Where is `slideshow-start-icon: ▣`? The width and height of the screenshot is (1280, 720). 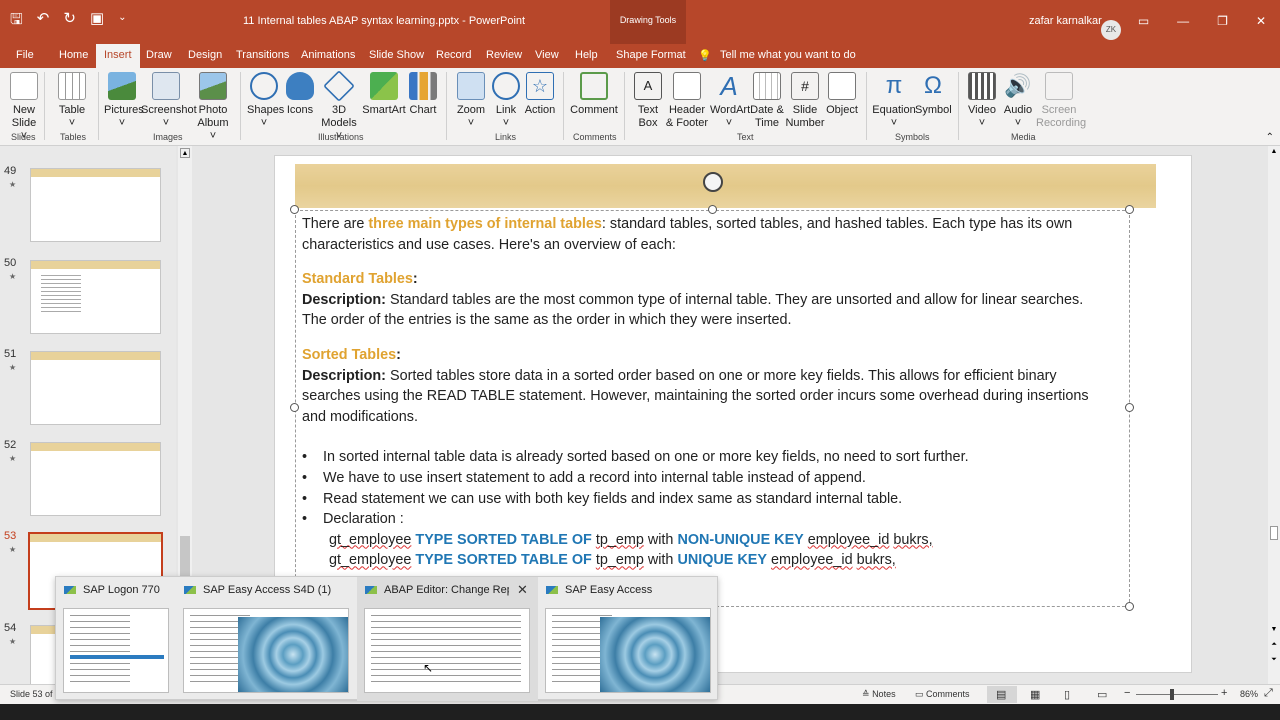 slideshow-start-icon: ▣ is located at coordinates (97, 21).